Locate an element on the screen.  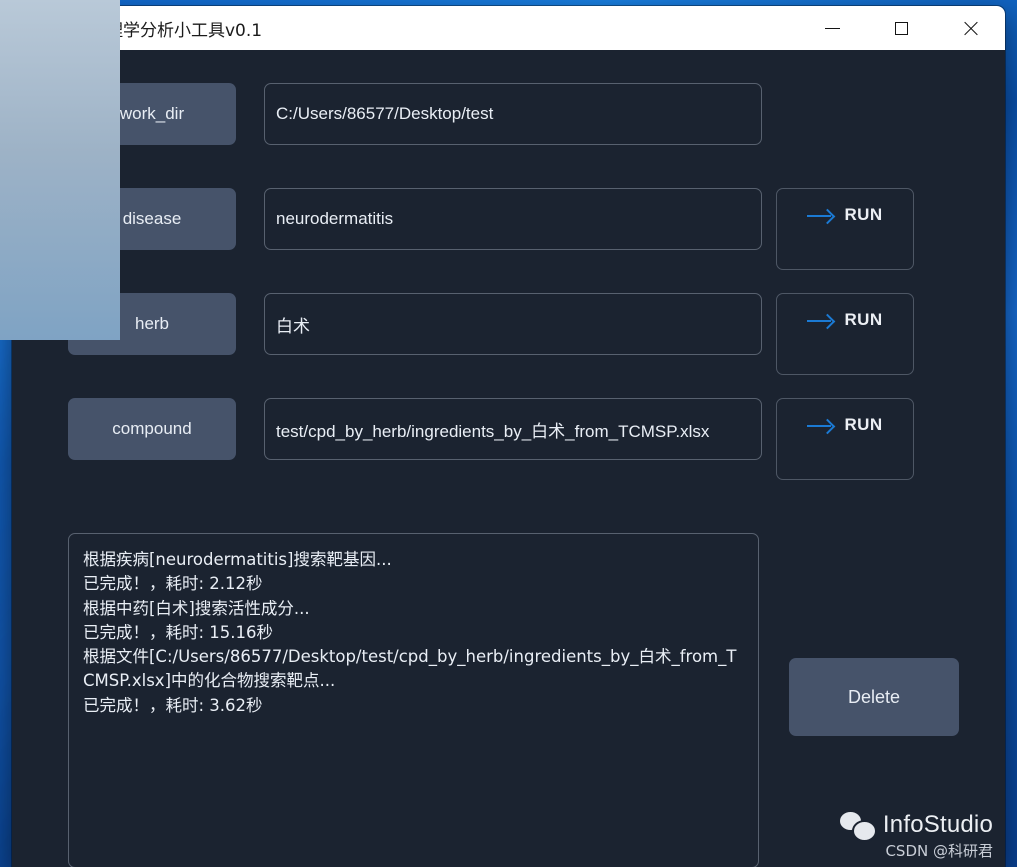
close-icon is located at coordinates (970, 28).